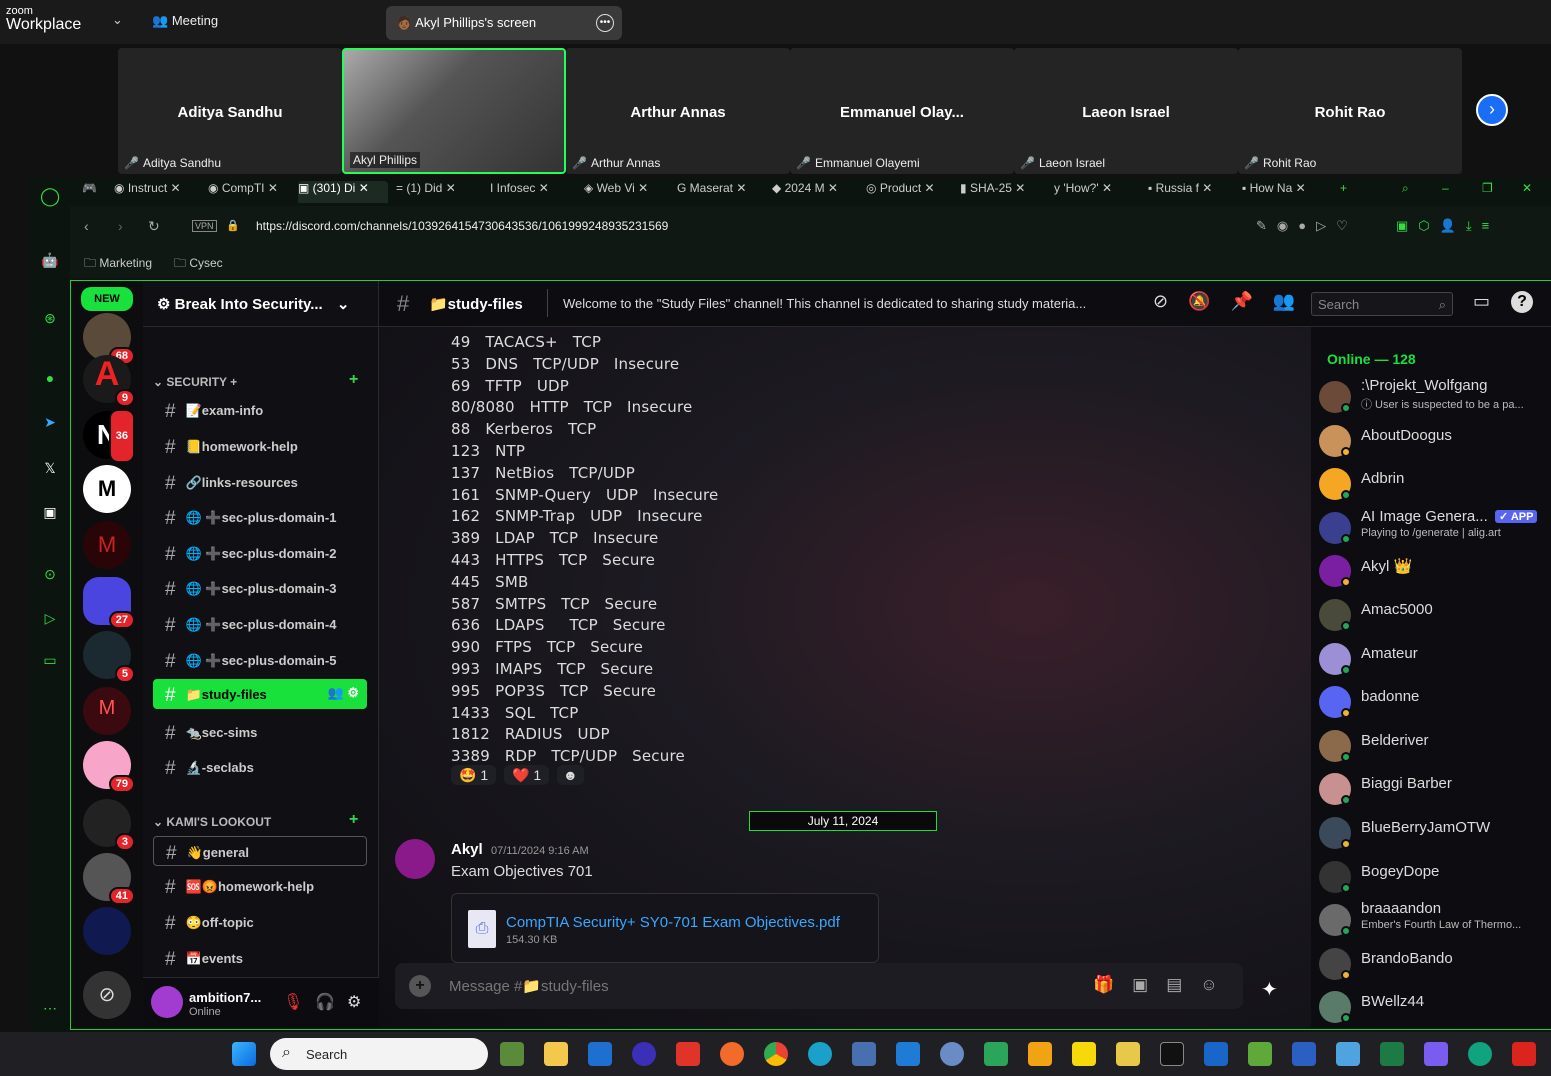  I want to click on restore-button: ❐, so click(1489, 192).